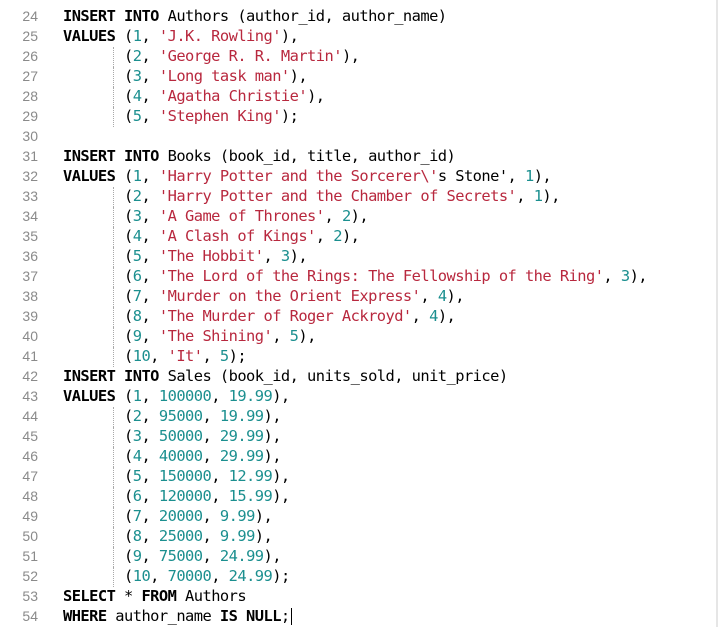 The height and width of the screenshot is (627, 718). Describe the element at coordinates (390, 557) in the screenshot. I see `code-text: (9, 75000, 24.99),` at that location.